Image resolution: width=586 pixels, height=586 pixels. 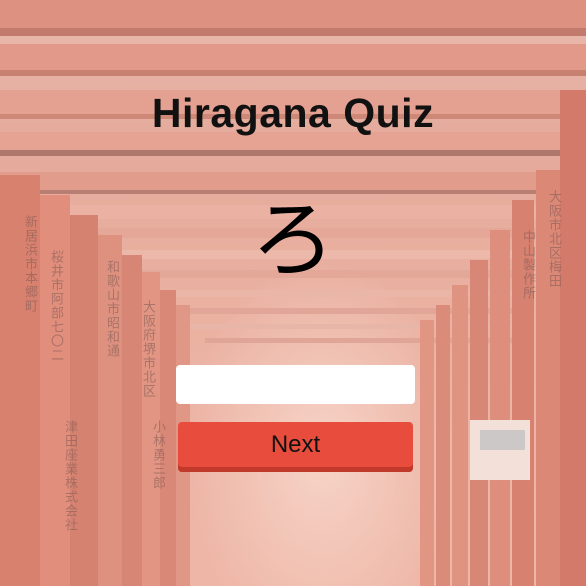 I want to click on page-title: Hiragana Quiz, so click(x=293, y=113).